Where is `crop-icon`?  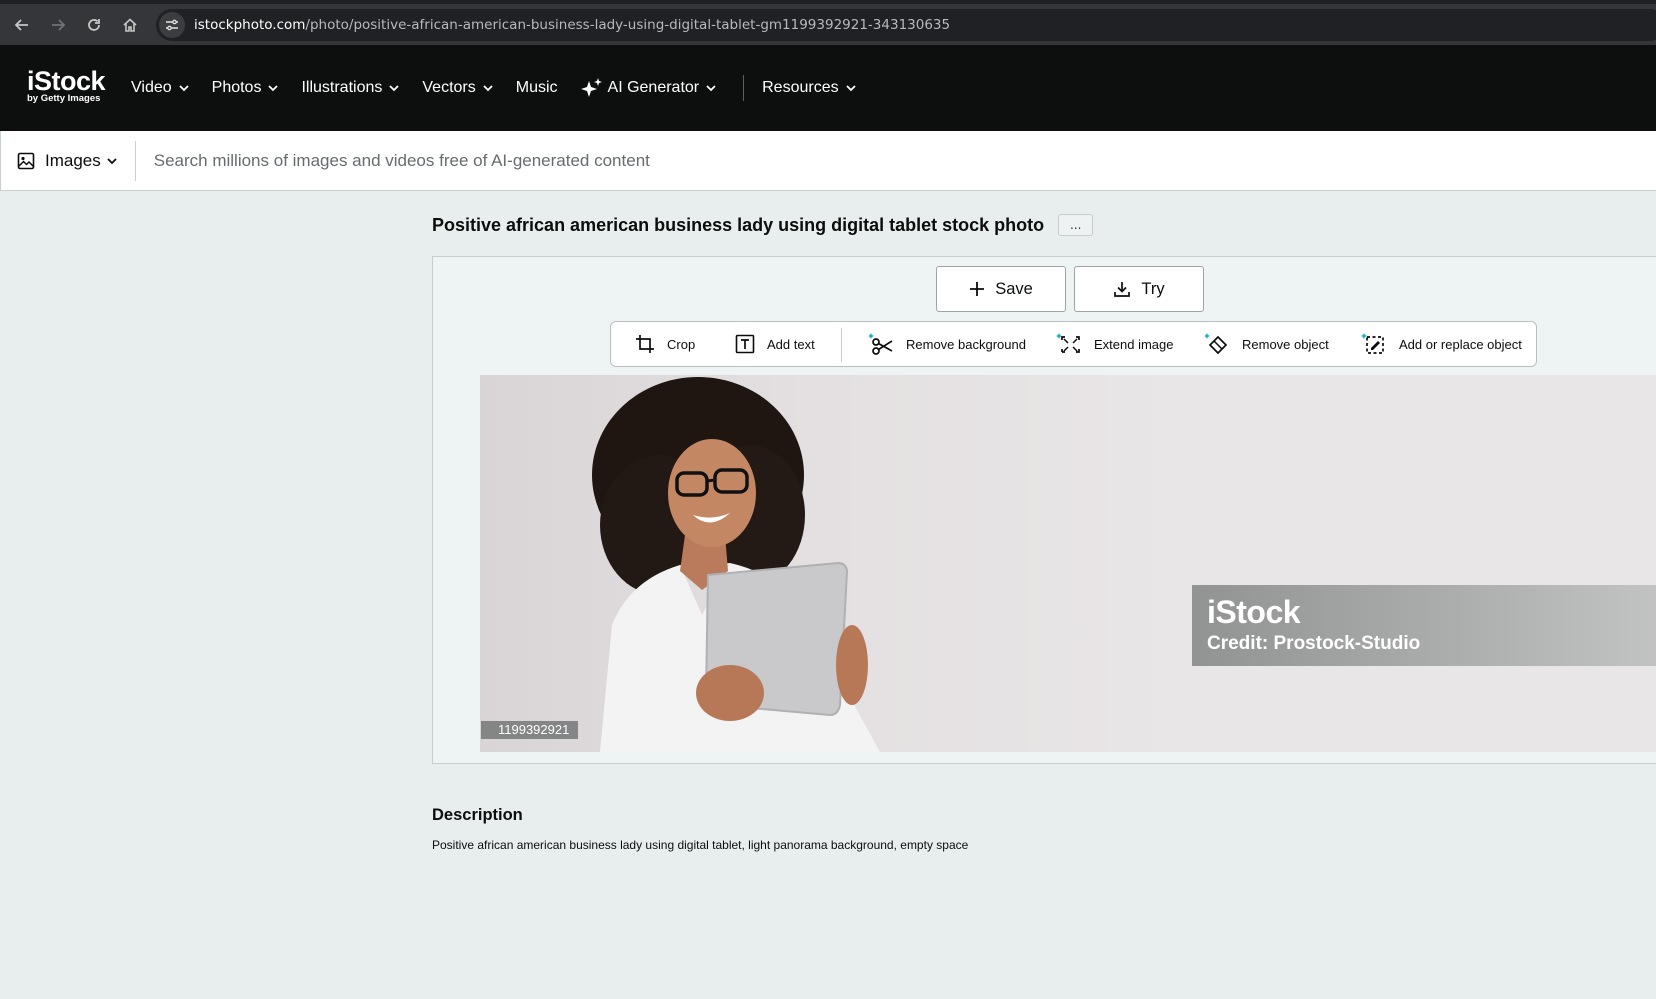 crop-icon is located at coordinates (645, 344).